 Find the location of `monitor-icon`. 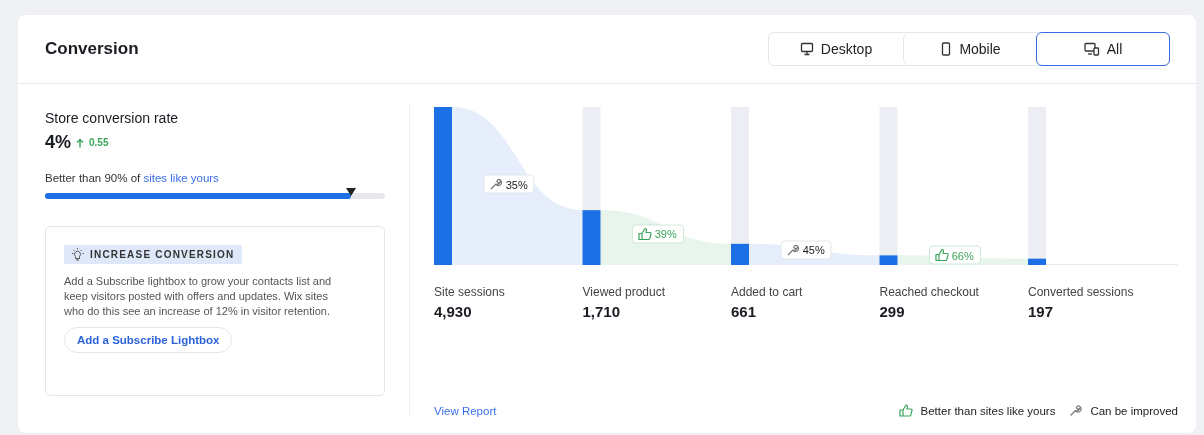

monitor-icon is located at coordinates (806, 49).